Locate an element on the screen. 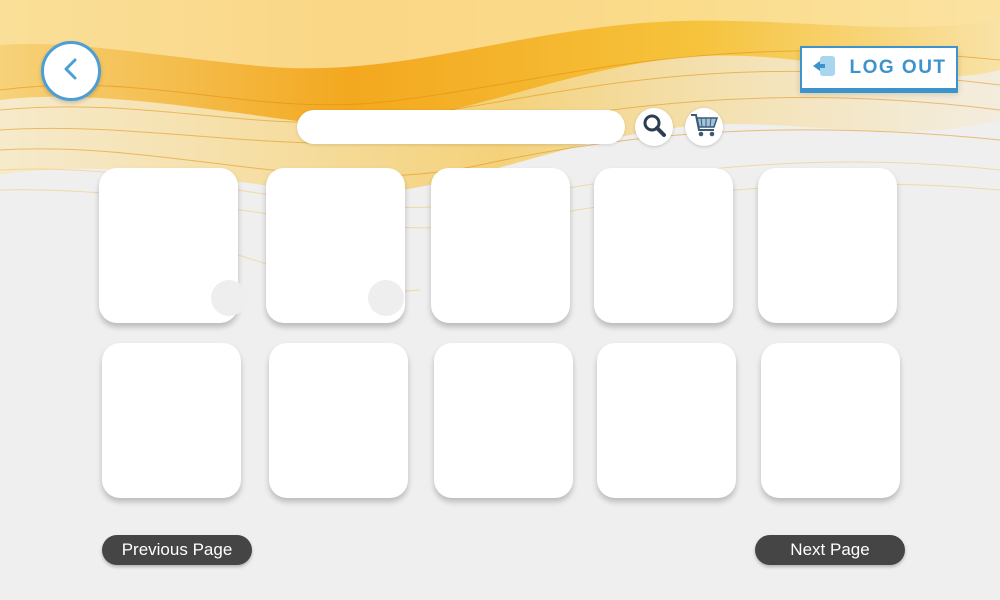 The image size is (1000, 600). search-input is located at coordinates (461, 127).